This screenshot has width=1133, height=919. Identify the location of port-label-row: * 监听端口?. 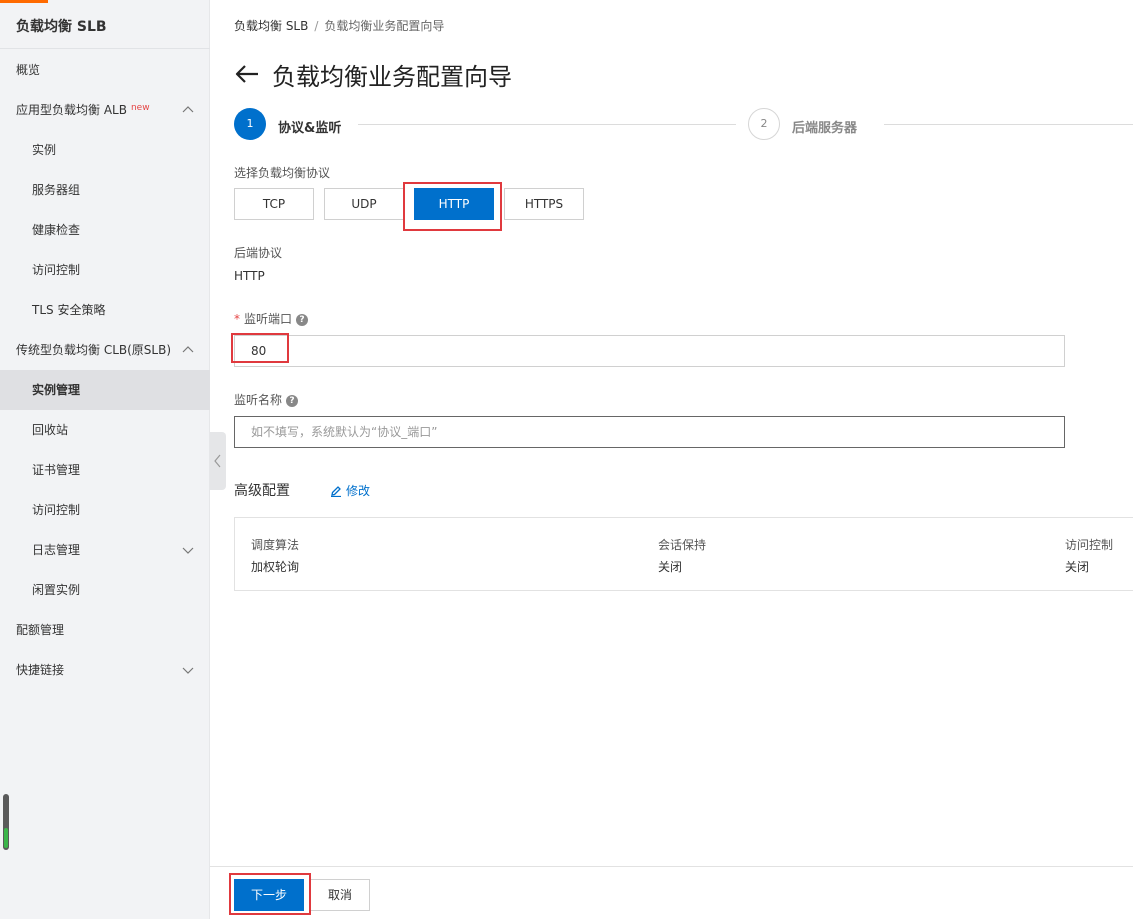
(271, 318).